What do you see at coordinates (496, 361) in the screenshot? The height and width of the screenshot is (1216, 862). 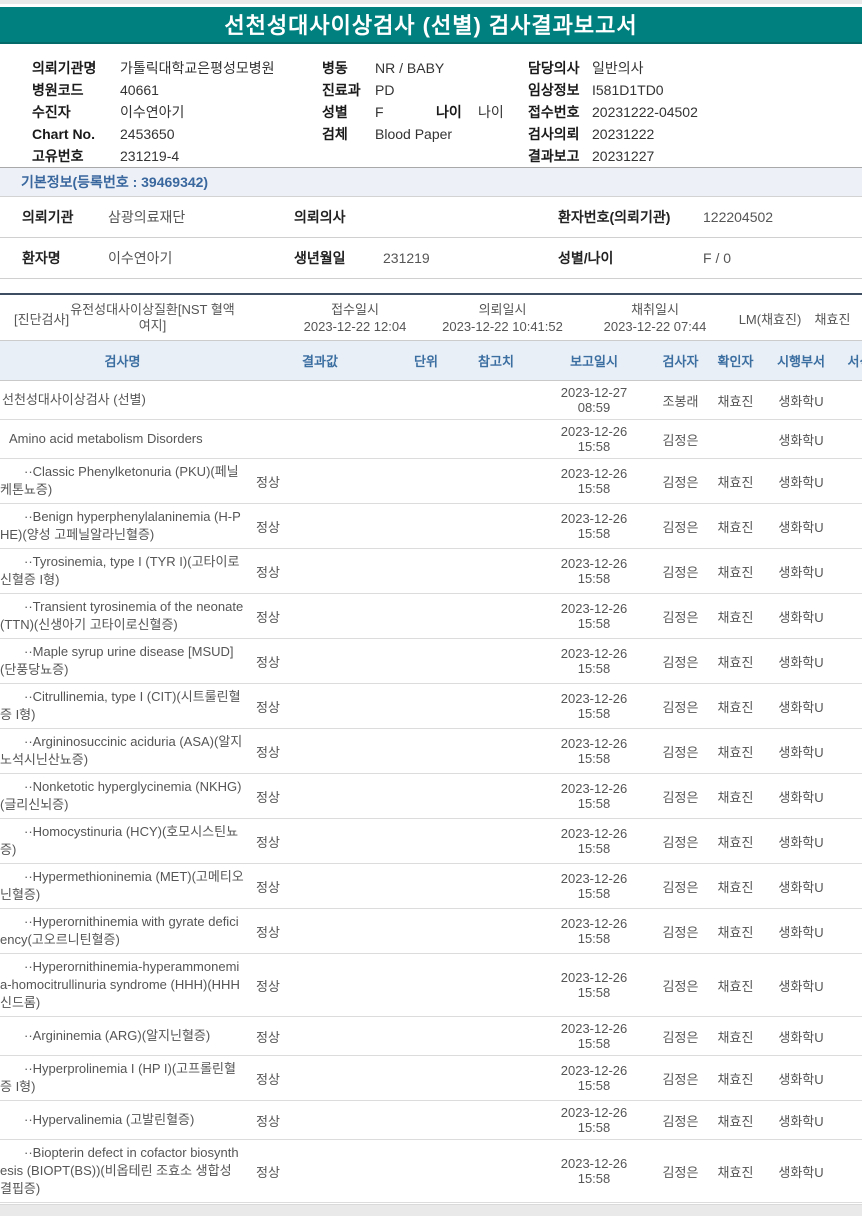 I see `header-reference: 참고치` at bounding box center [496, 361].